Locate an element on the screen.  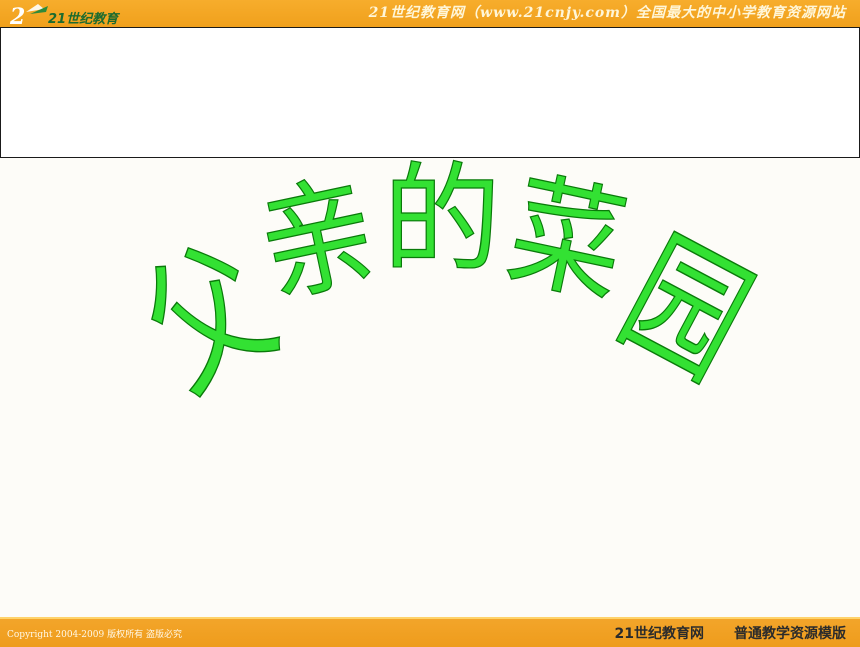
footer-template-name: 普通教学资源模版 is located at coordinates (790, 634).